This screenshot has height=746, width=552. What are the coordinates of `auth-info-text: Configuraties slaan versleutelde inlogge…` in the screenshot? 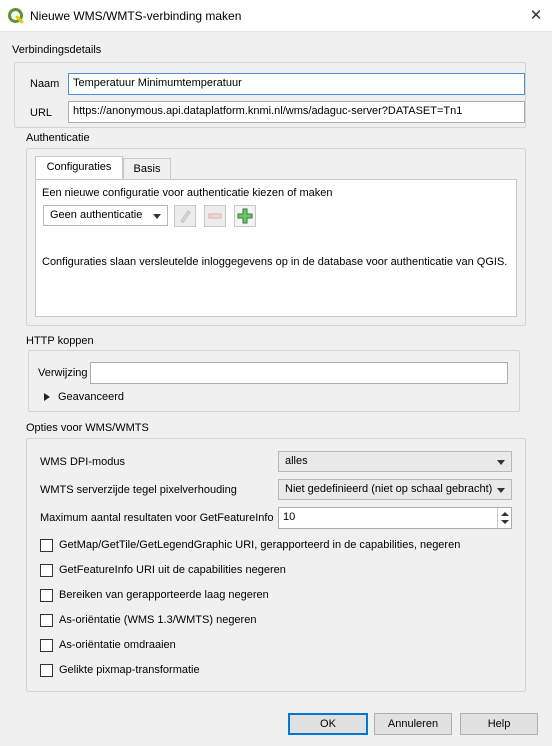 It's located at (275, 262).